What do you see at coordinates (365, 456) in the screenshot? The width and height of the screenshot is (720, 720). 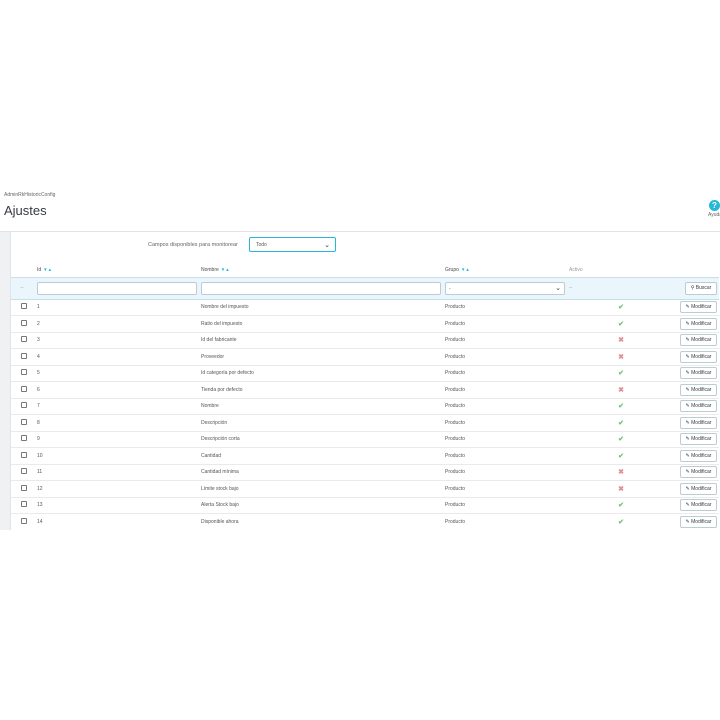 I see `table-row: 10 Cantidad Producto ✔ ✎ Modificar` at bounding box center [365, 456].